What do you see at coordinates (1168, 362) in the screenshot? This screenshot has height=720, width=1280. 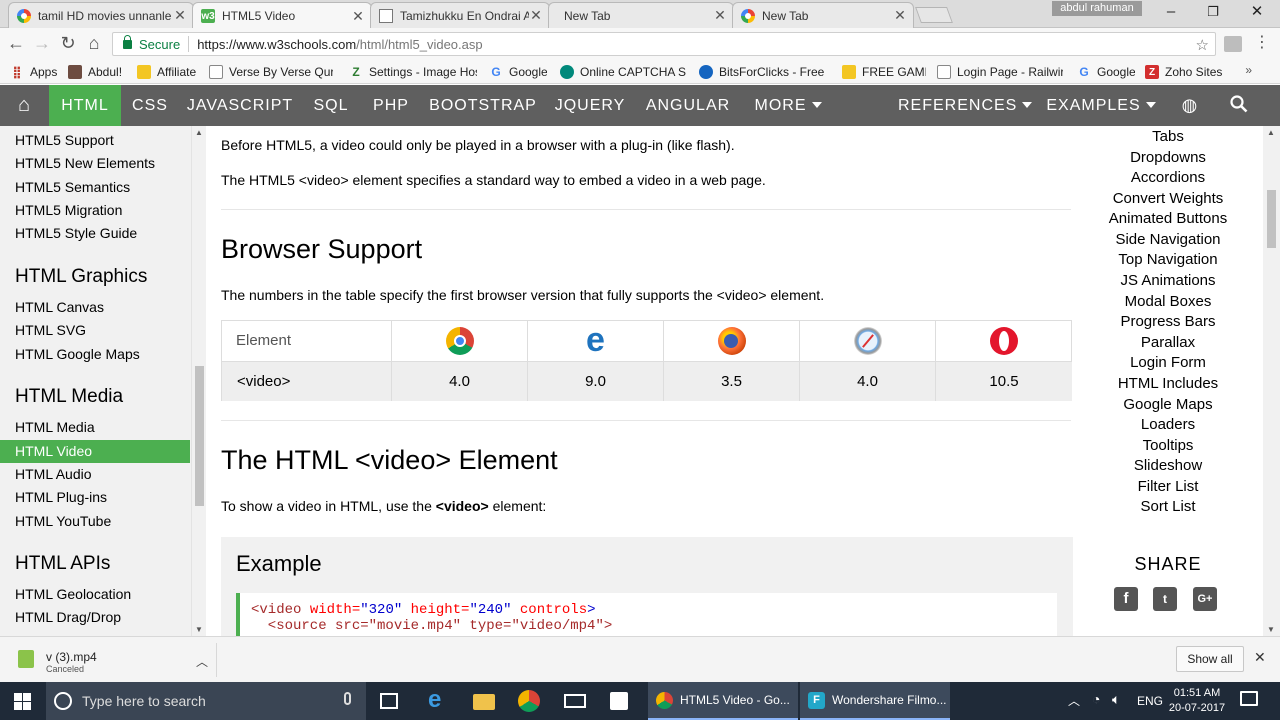 I see `right-link-login-form: Login Form` at bounding box center [1168, 362].